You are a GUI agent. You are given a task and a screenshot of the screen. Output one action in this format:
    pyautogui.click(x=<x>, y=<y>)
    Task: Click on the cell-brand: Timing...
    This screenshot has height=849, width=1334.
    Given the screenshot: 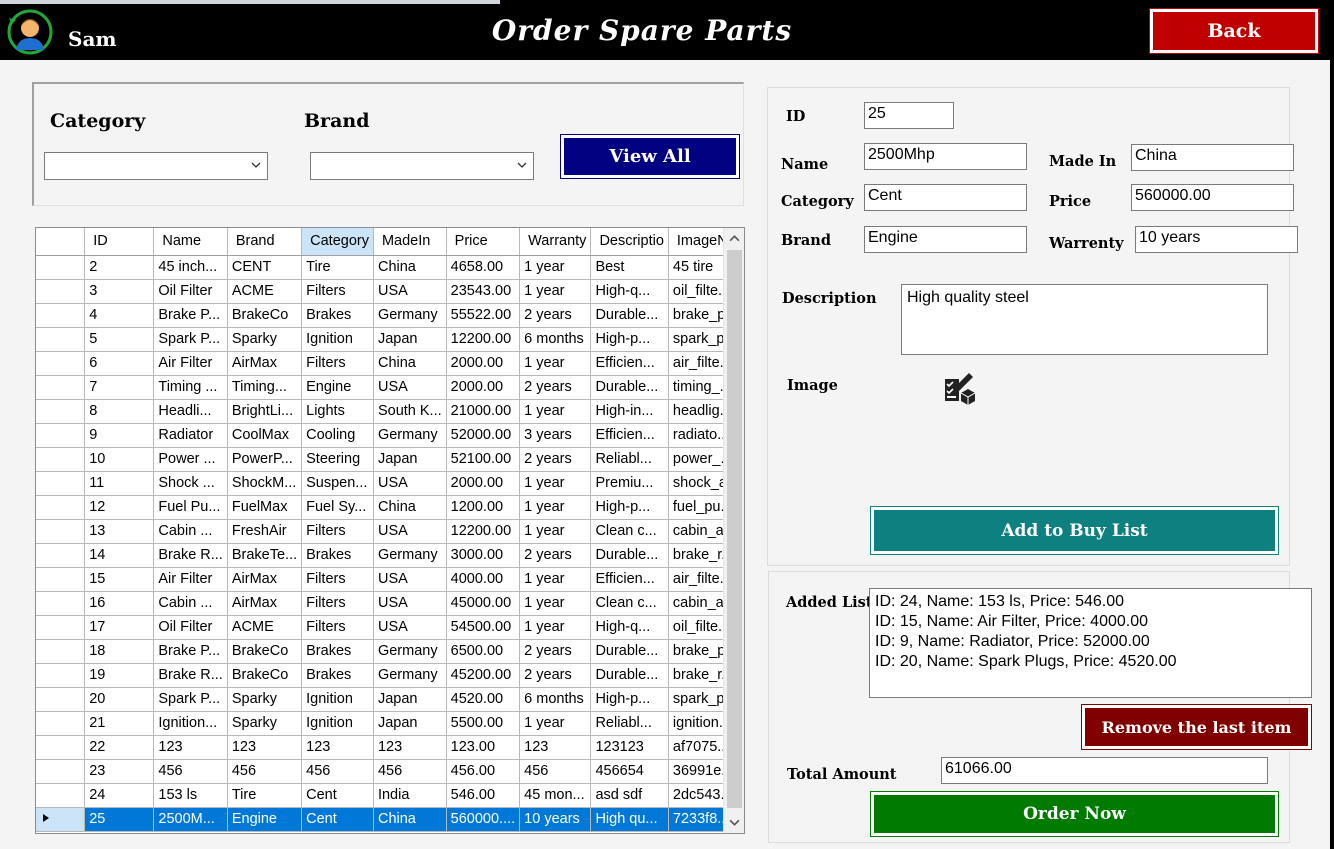 What is the action you would take?
    pyautogui.click(x=265, y=387)
    